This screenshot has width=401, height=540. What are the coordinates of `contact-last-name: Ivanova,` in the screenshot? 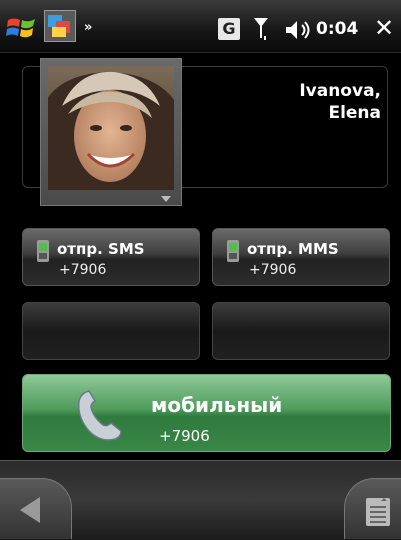 It's located at (340, 91).